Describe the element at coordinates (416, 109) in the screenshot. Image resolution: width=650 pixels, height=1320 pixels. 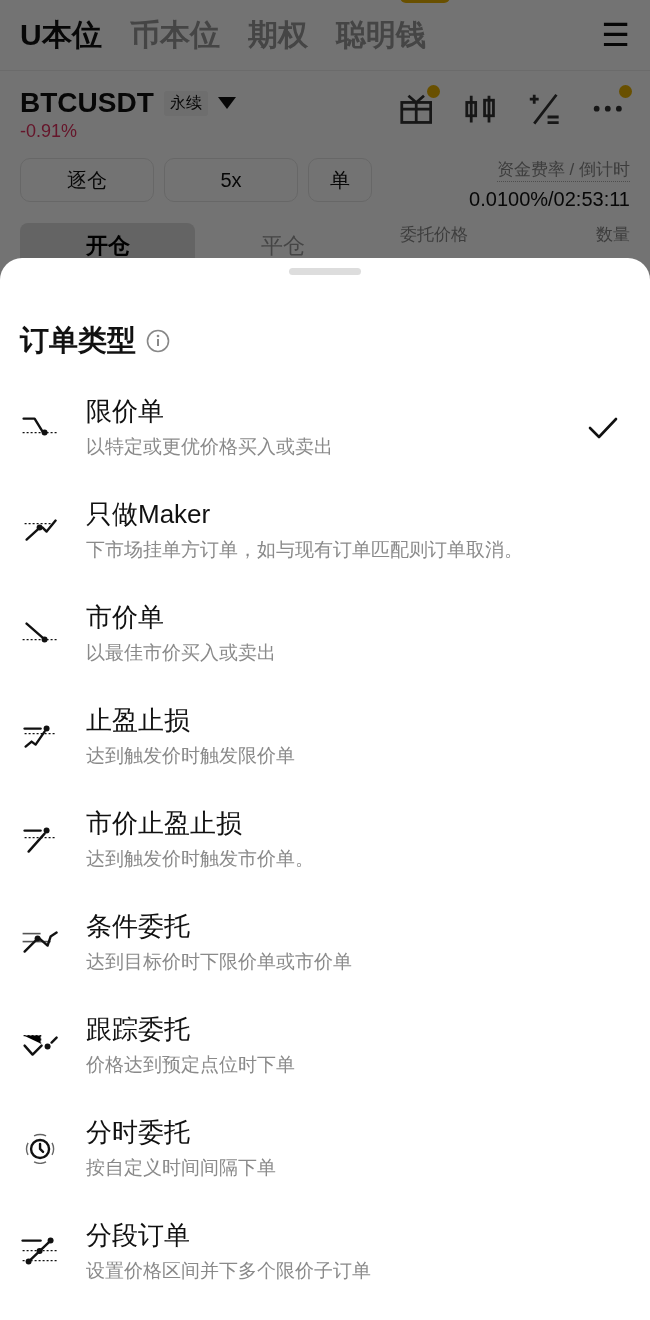
I see `gift-icon` at that location.